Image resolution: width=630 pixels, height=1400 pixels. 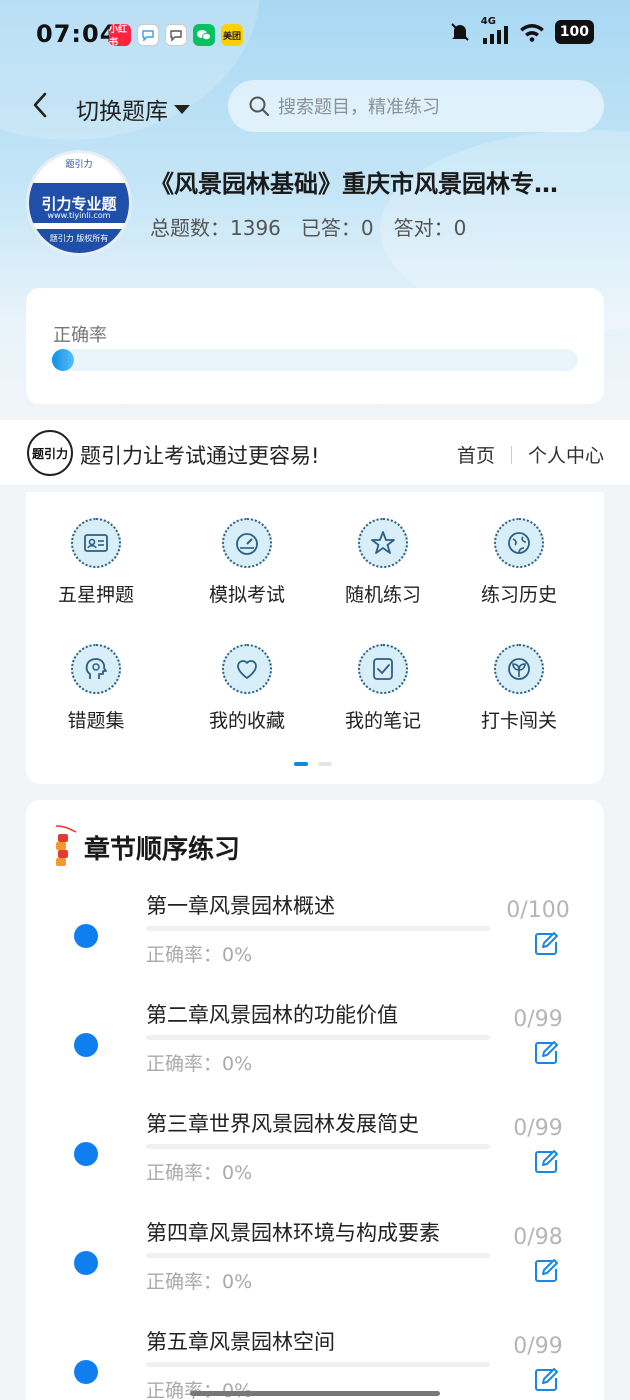 I want to click on page-dot, so click(x=325, y=764).